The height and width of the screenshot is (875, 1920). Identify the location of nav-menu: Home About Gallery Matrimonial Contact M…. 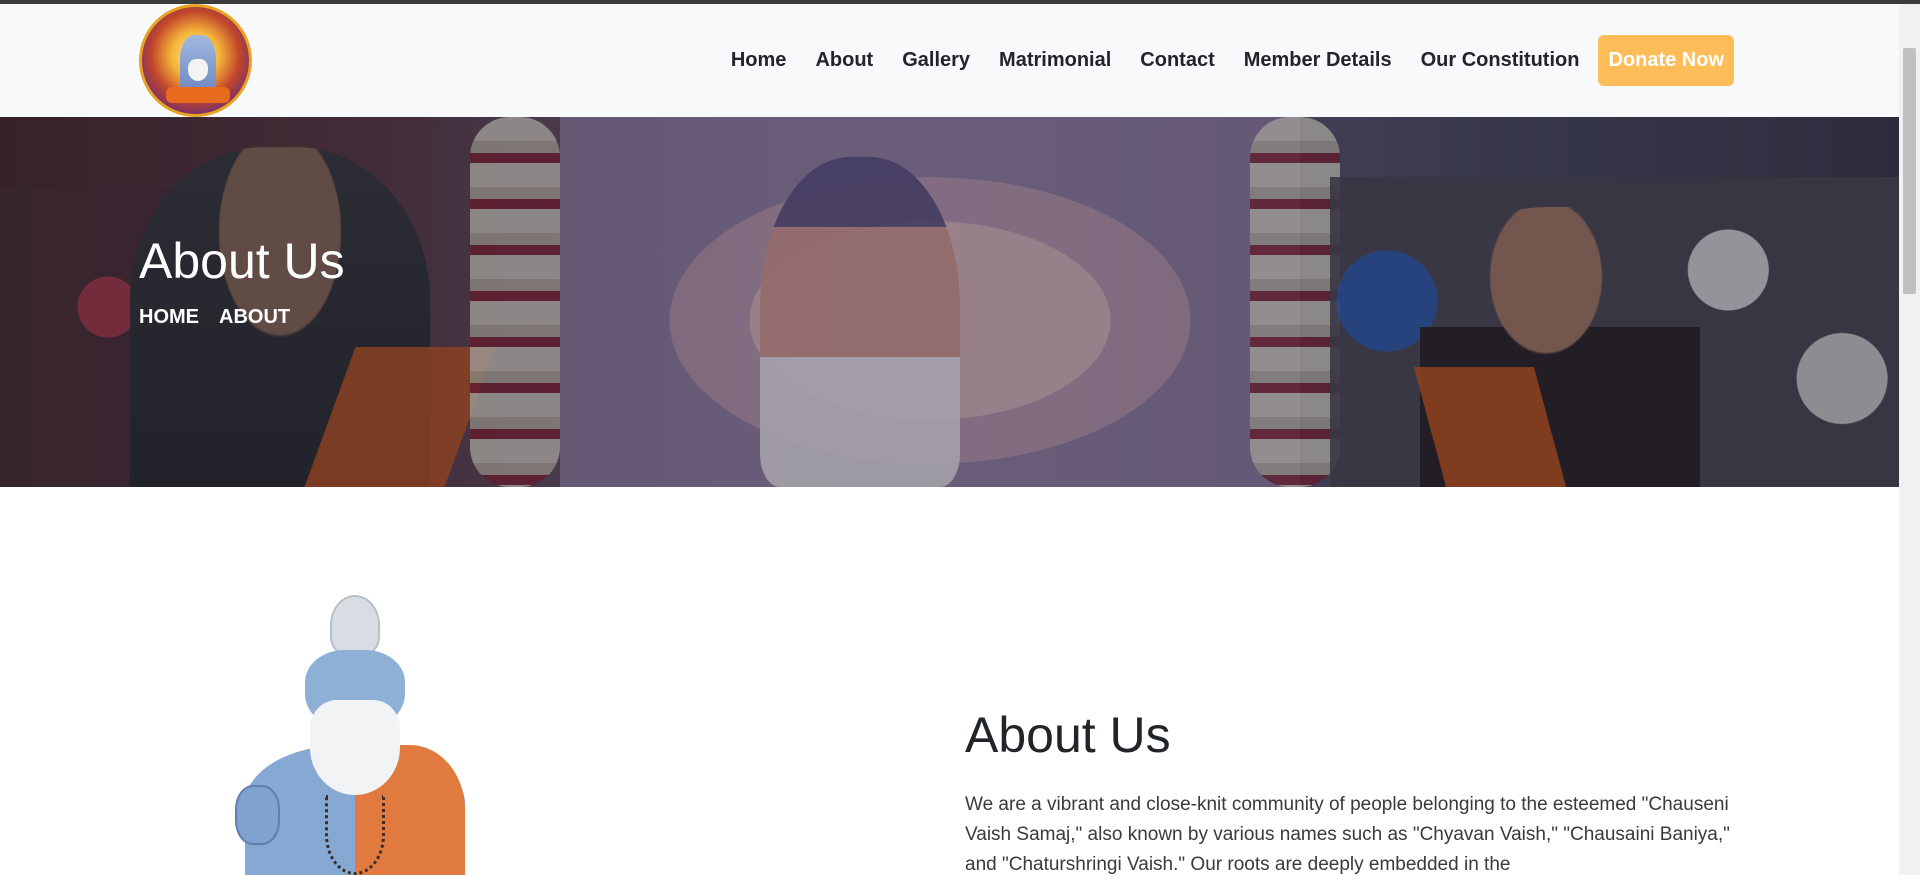
(1218, 60).